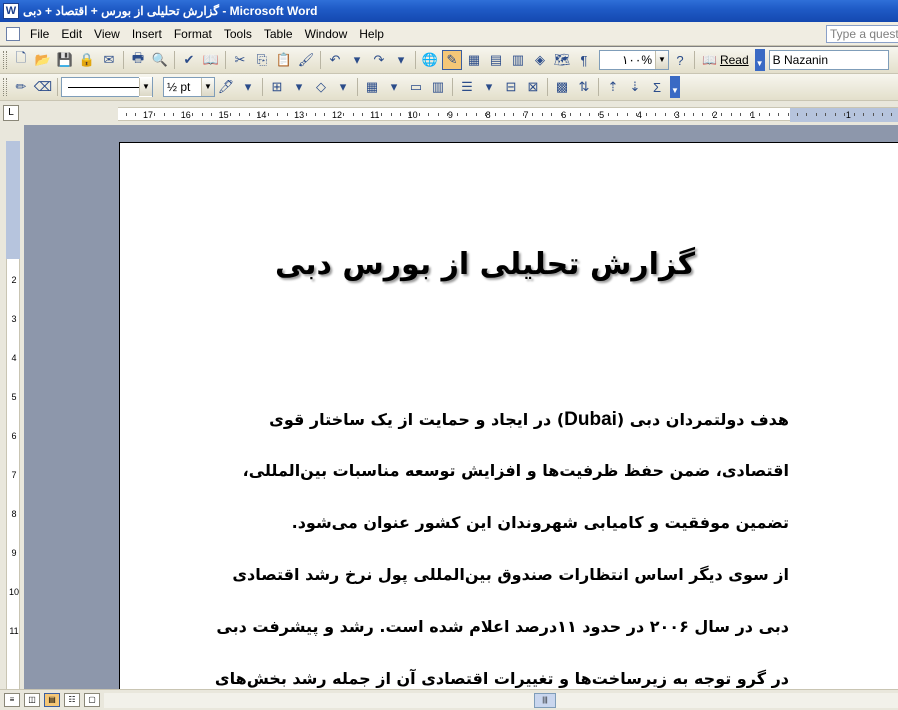 Image resolution: width=898 pixels, height=710 pixels. I want to click on research-icon: 📖, so click(211, 60).